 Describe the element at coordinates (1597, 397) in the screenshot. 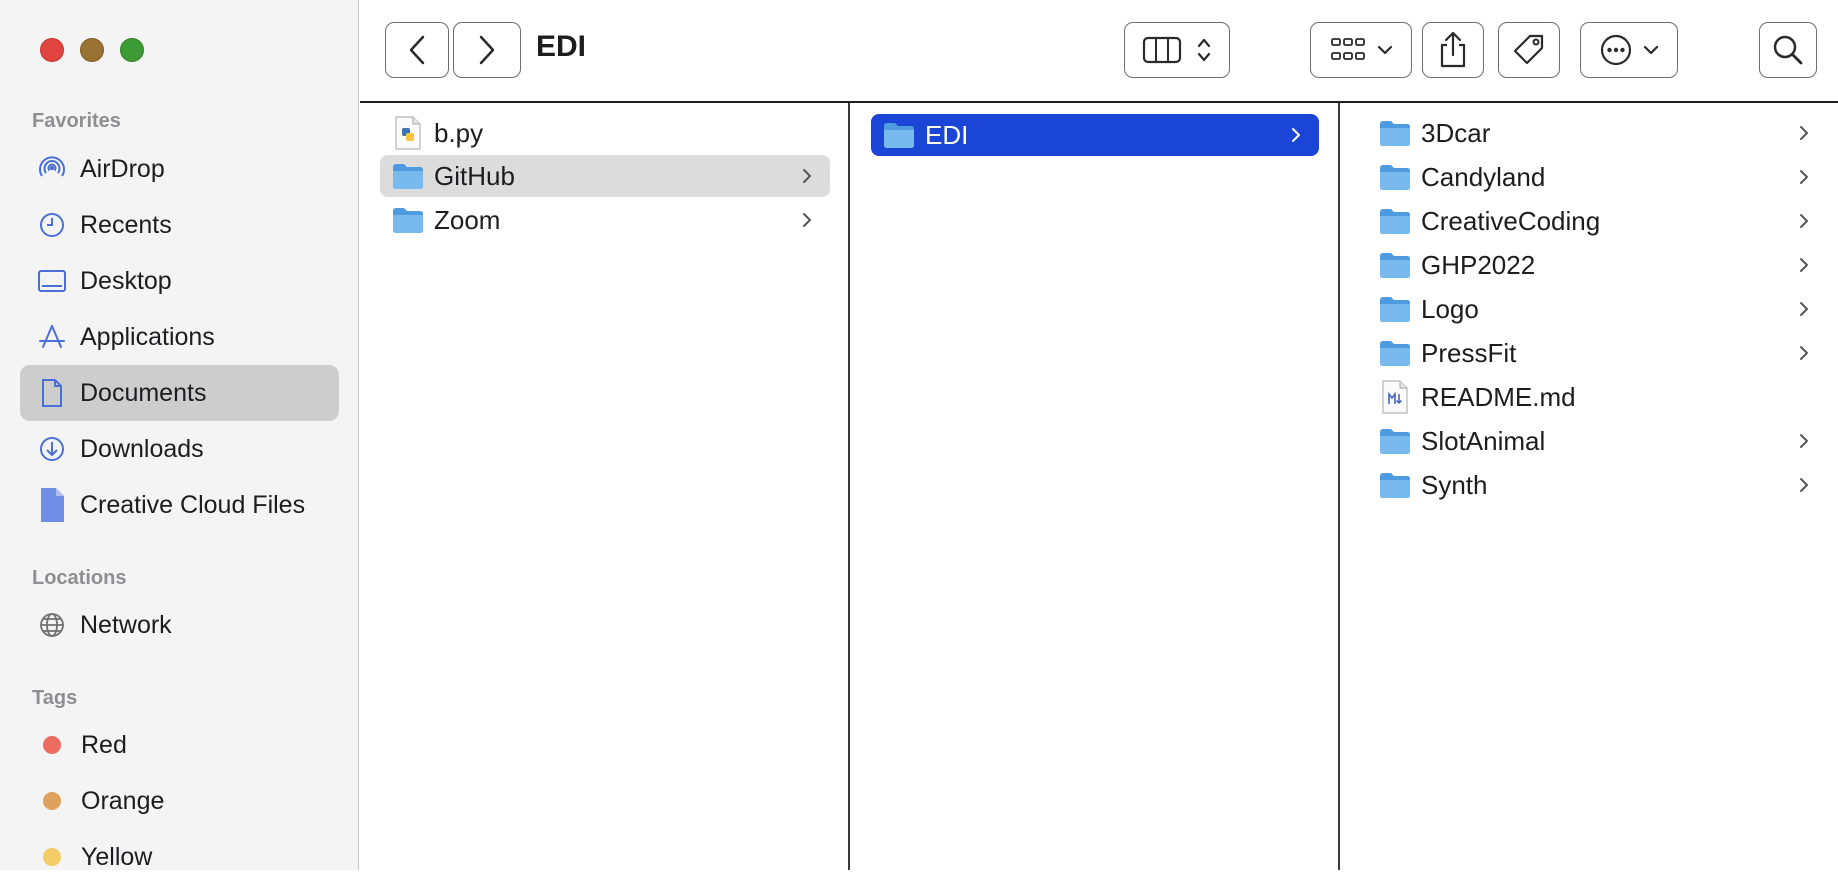

I see `file-row-readme: README.md` at that location.